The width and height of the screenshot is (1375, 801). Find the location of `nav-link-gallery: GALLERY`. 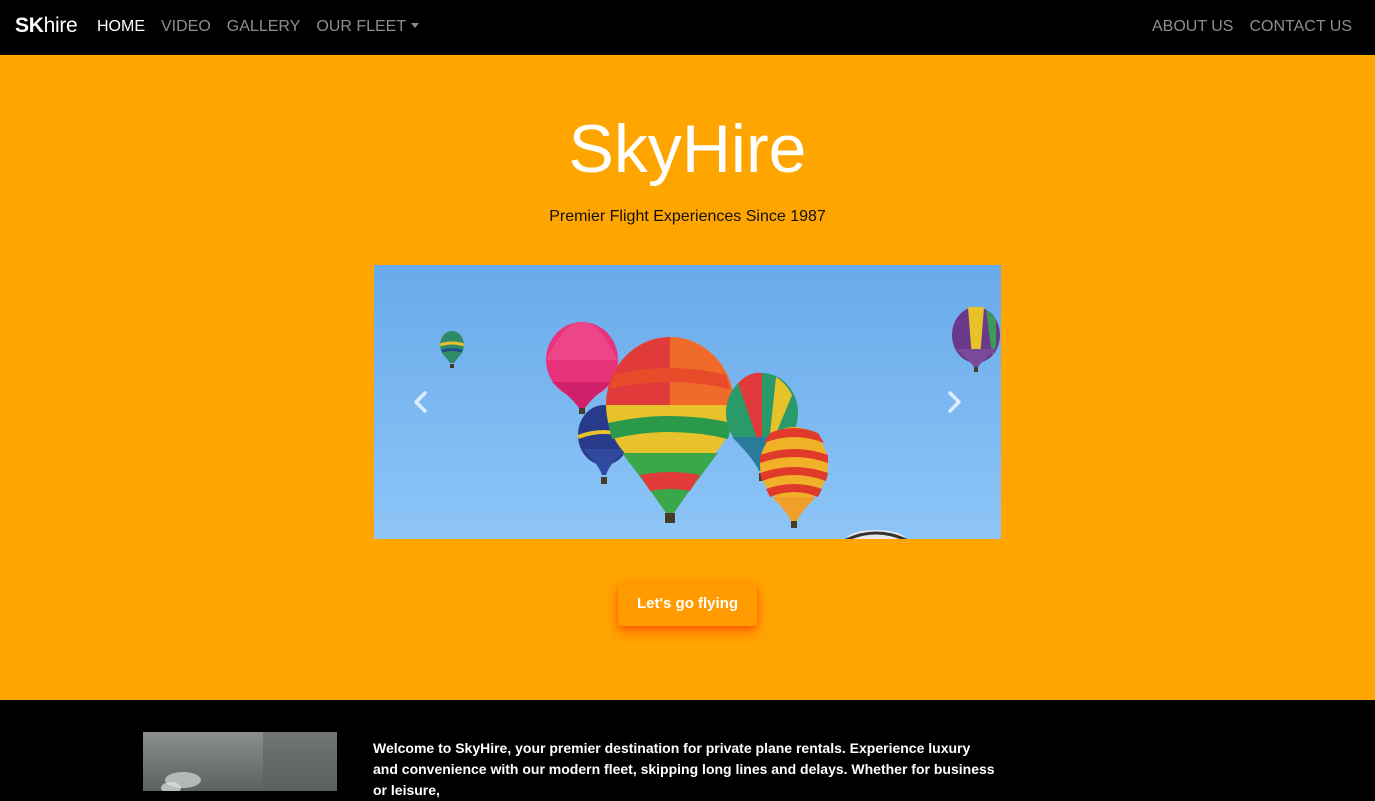

nav-link-gallery: GALLERY is located at coordinates (264, 27).